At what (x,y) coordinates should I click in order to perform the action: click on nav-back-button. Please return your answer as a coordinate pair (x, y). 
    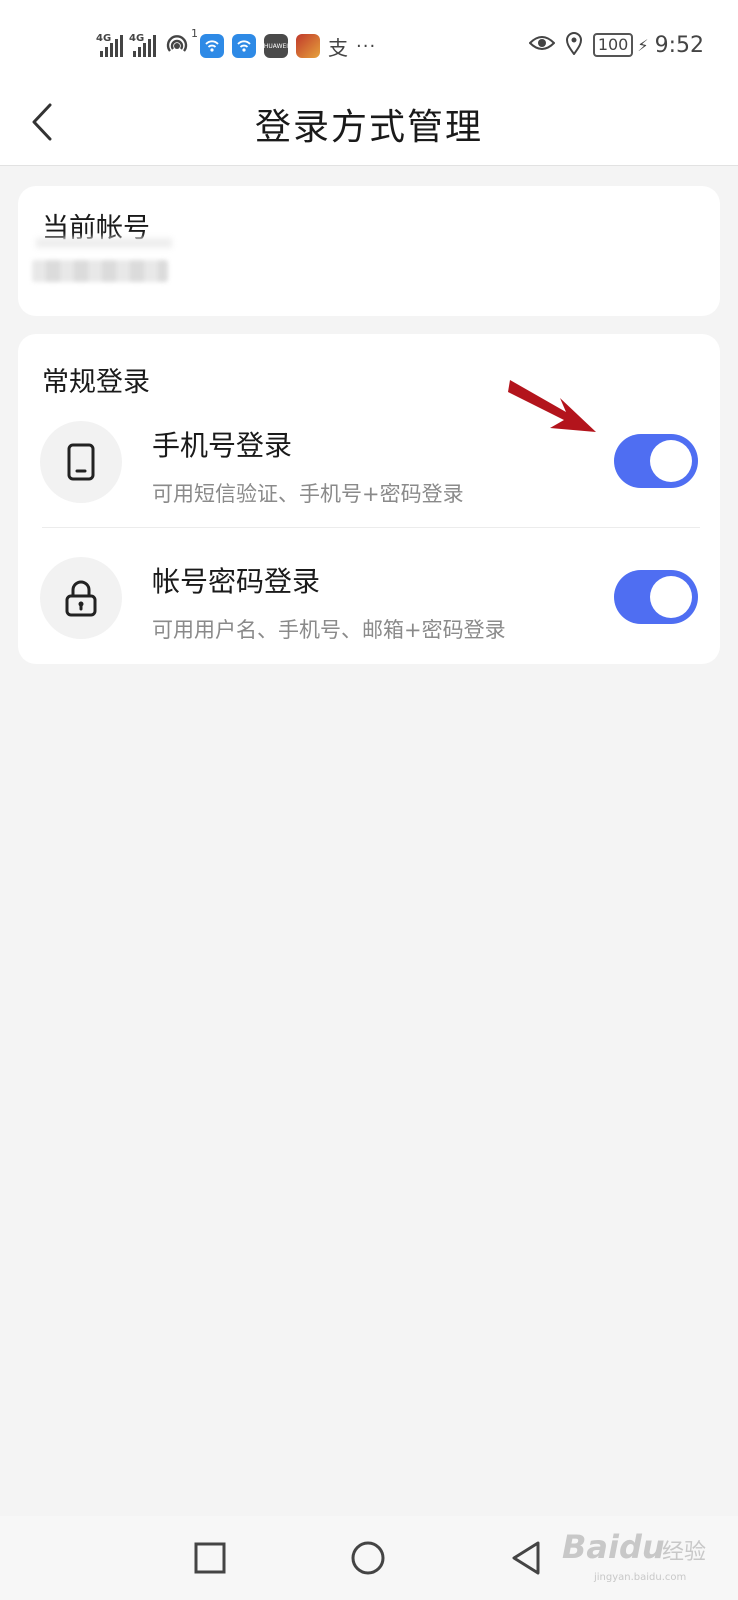
    Looking at the image, I should click on (526, 1558).